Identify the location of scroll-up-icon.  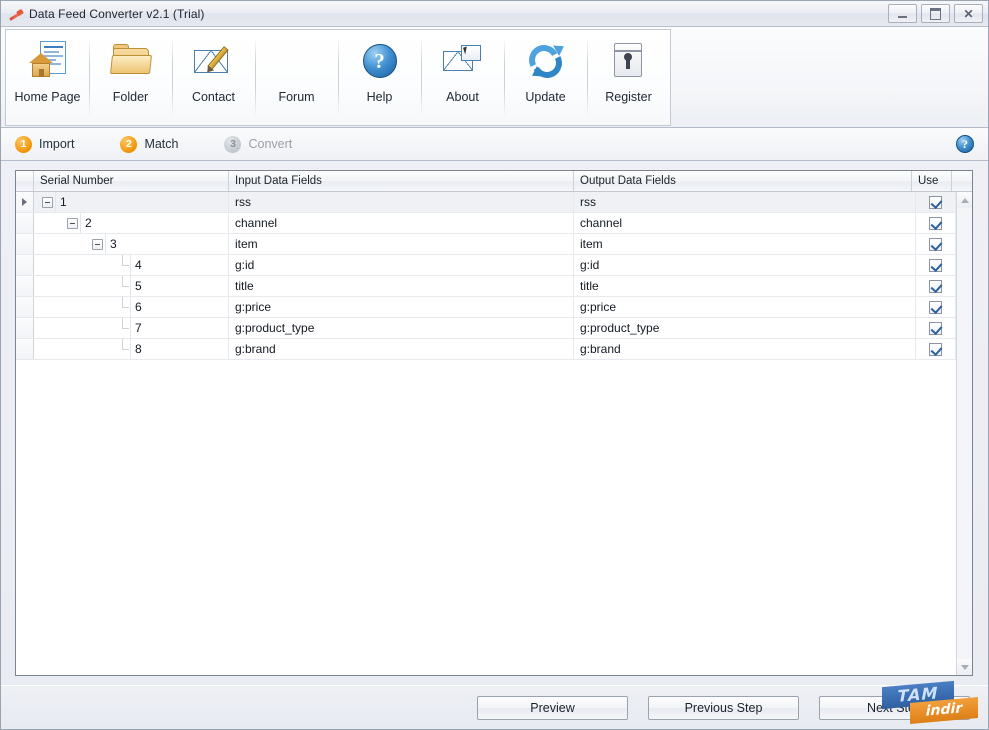
(964, 200).